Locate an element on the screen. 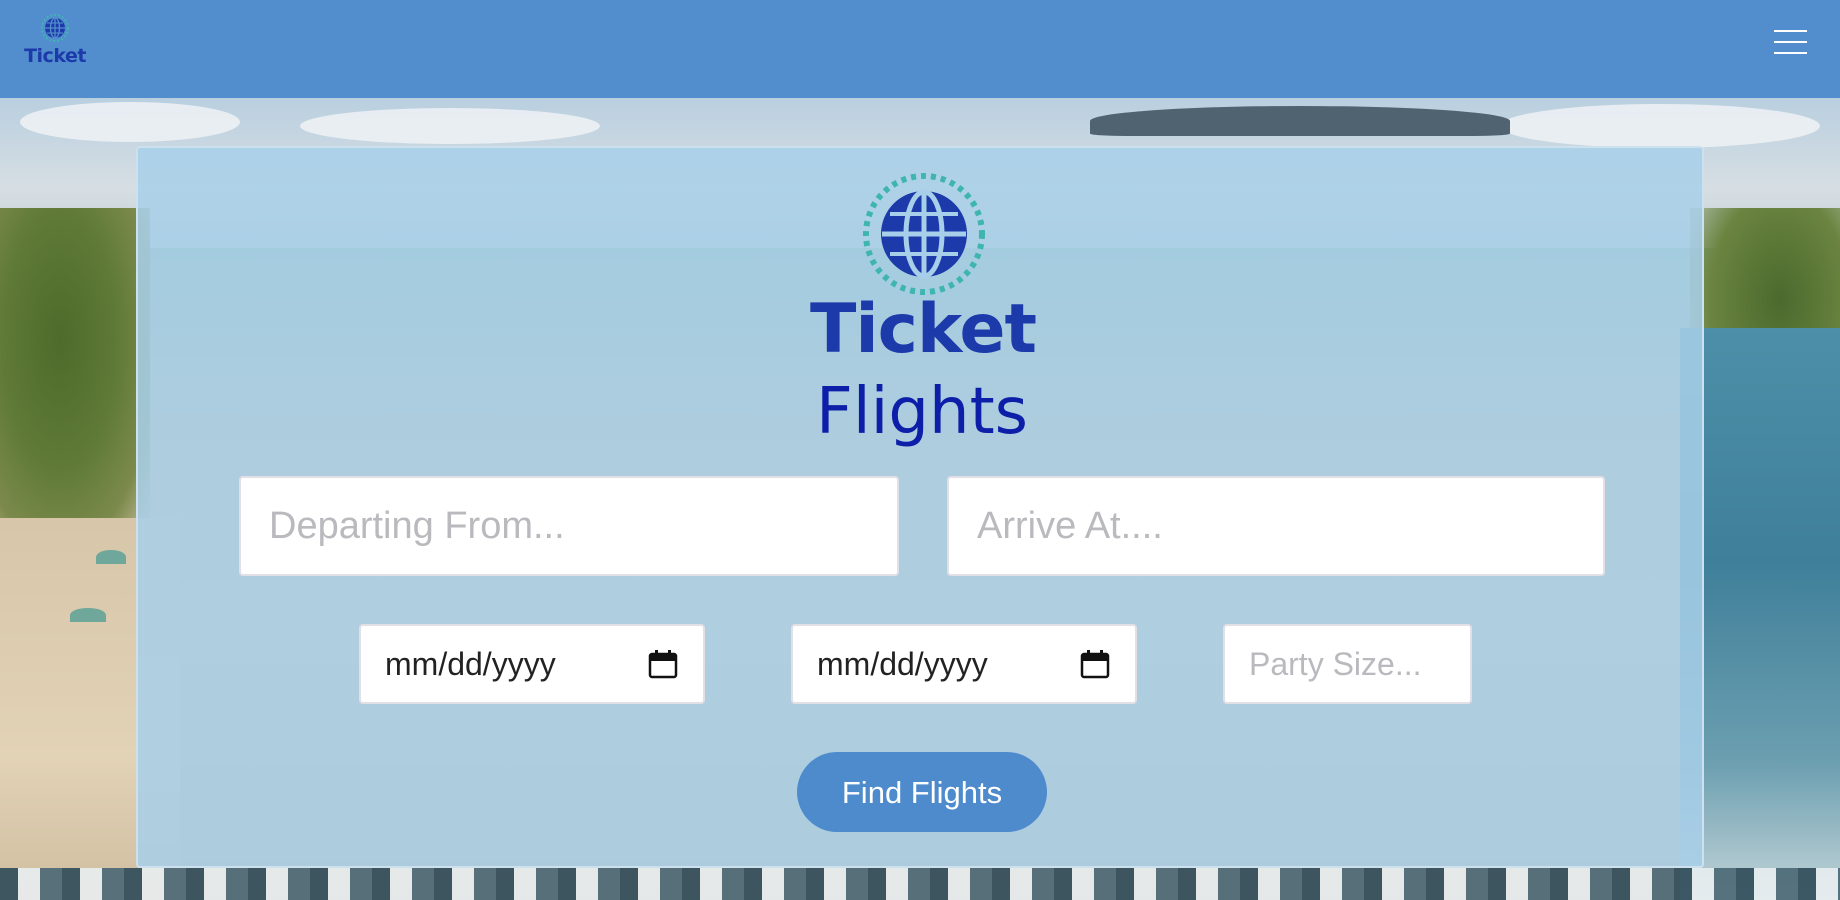  party-size-input is located at coordinates (1347, 664).